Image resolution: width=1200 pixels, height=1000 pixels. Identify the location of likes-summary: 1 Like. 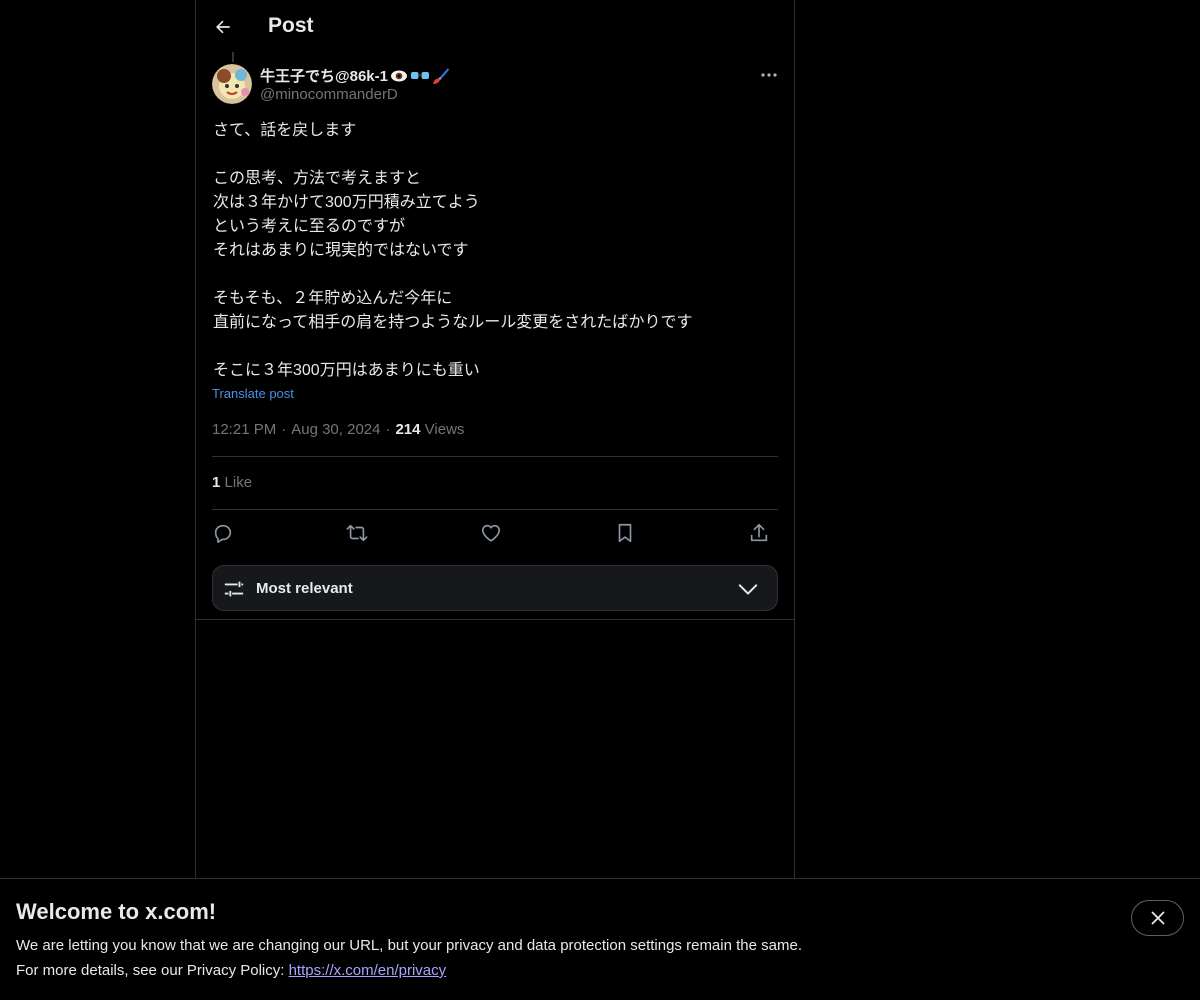
(232, 482).